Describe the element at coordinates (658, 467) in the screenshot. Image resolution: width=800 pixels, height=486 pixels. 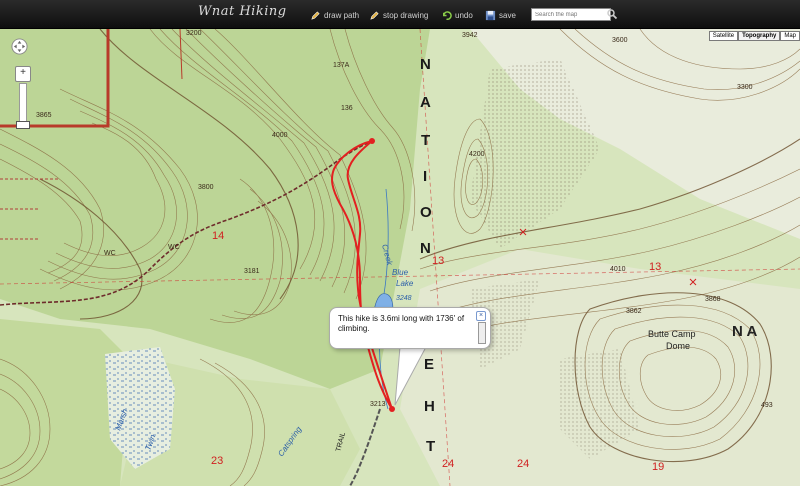
I see `section-19: 19` at that location.